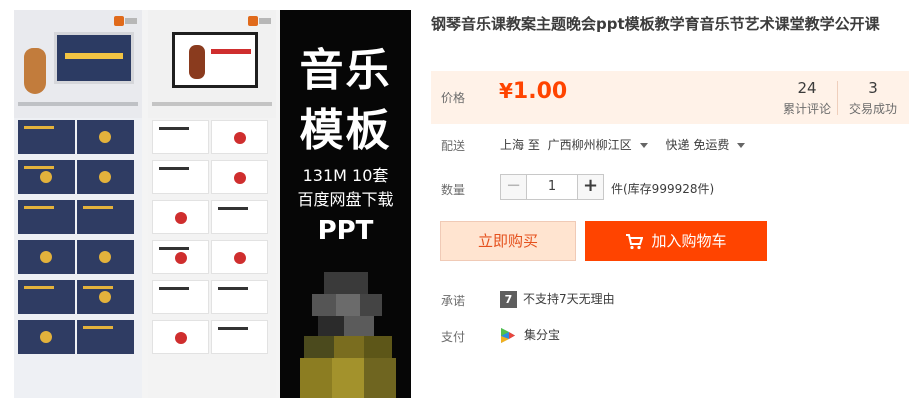 The height and width of the screenshot is (417, 923). What do you see at coordinates (807, 88) in the screenshot?
I see `reviews-count: 24` at bounding box center [807, 88].